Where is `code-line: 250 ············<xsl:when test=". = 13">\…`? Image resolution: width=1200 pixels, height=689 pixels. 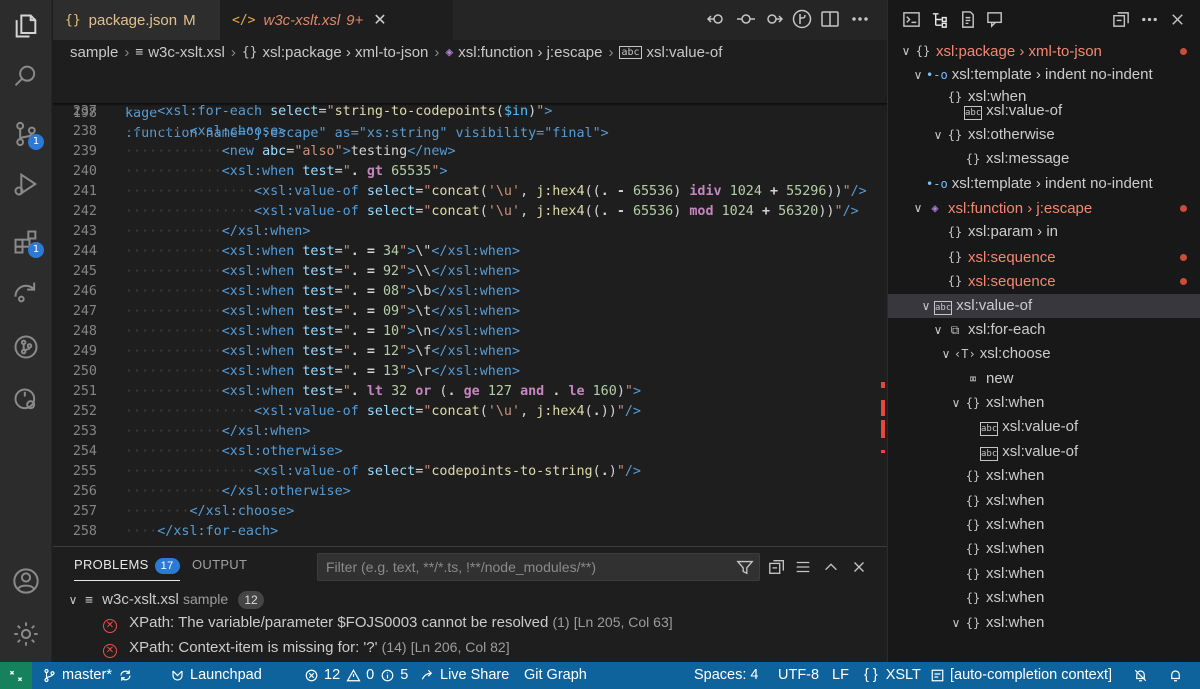 code-line: 250 ············<xsl:when test=". = 13">\… is located at coordinates (463, 372).